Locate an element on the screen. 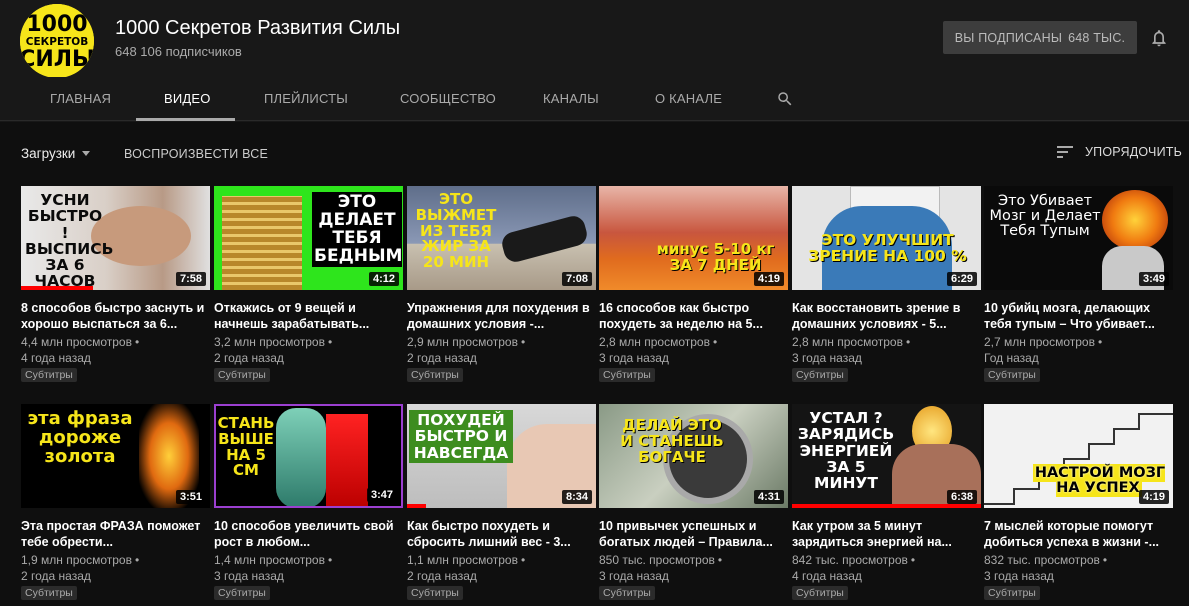  thumbnail-figure is located at coordinates (544, 239).